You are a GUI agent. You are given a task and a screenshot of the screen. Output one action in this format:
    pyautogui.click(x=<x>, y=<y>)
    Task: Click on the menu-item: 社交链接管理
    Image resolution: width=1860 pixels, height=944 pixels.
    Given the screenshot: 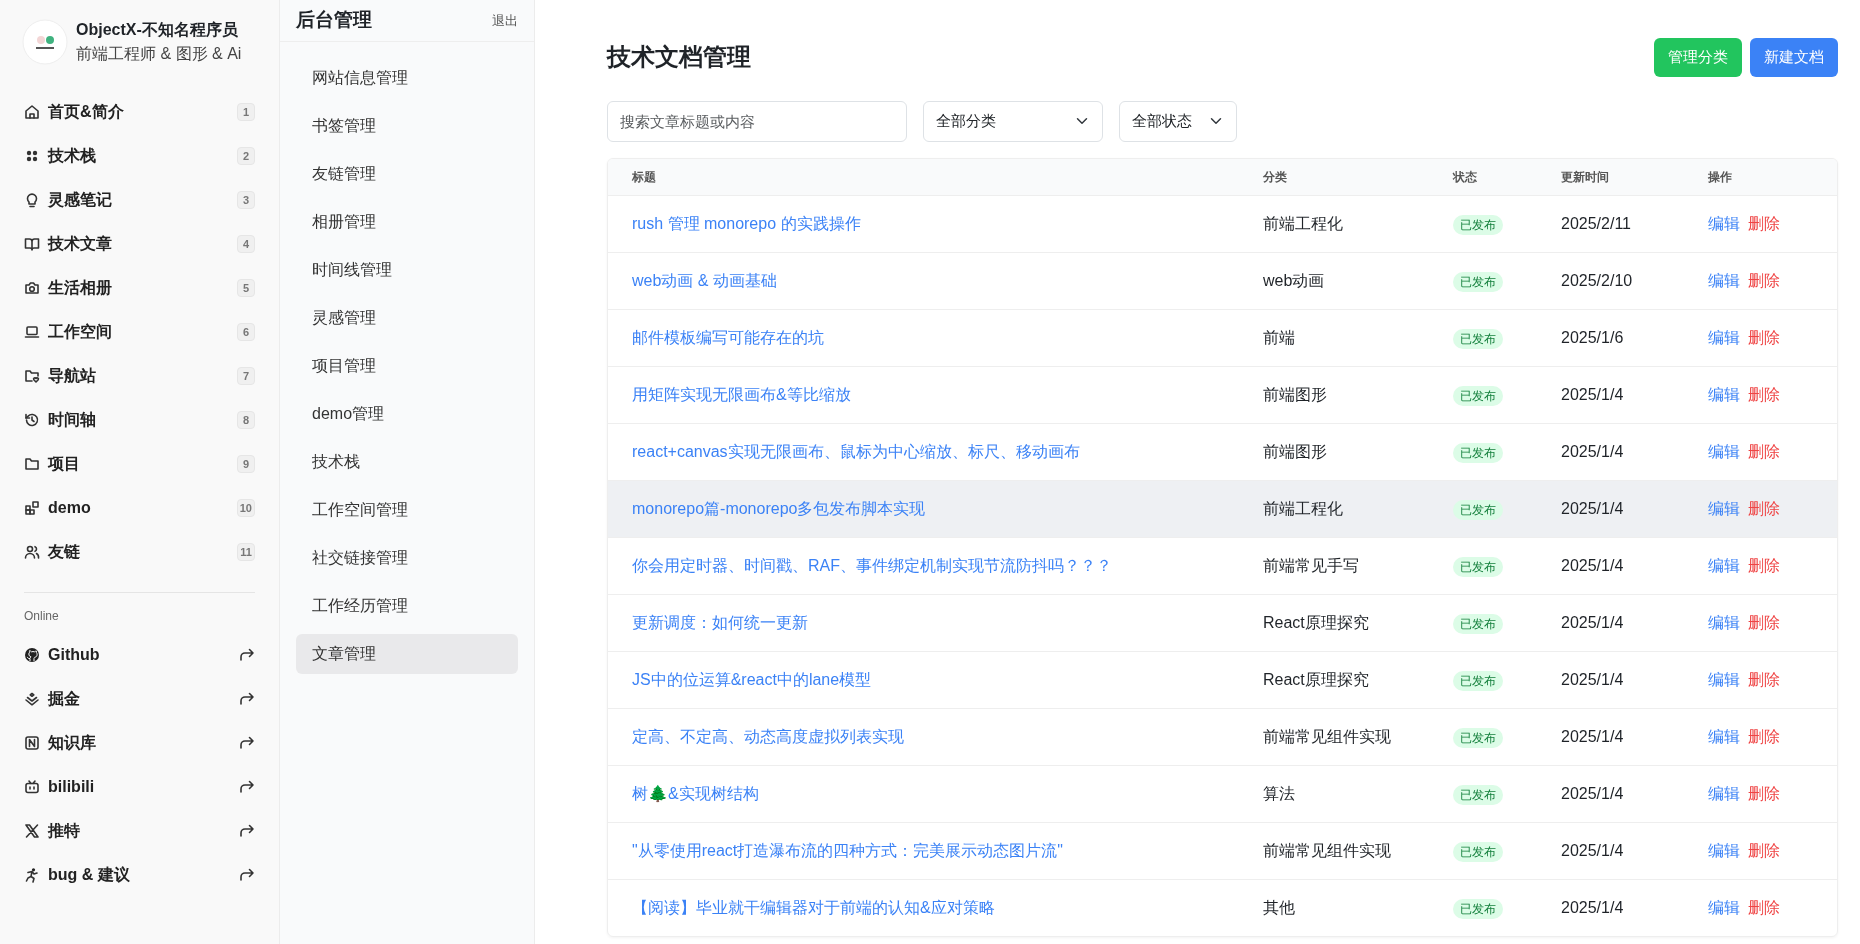 What is the action you would take?
    pyautogui.click(x=407, y=558)
    